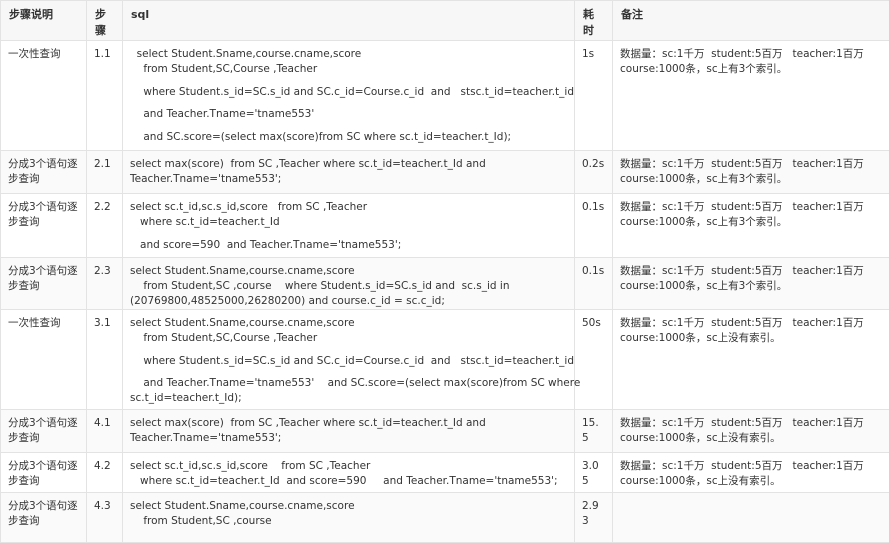 The image size is (889, 543). I want to click on sql-line: where sc.t_id=teacher.t_Id, so click(348, 222).